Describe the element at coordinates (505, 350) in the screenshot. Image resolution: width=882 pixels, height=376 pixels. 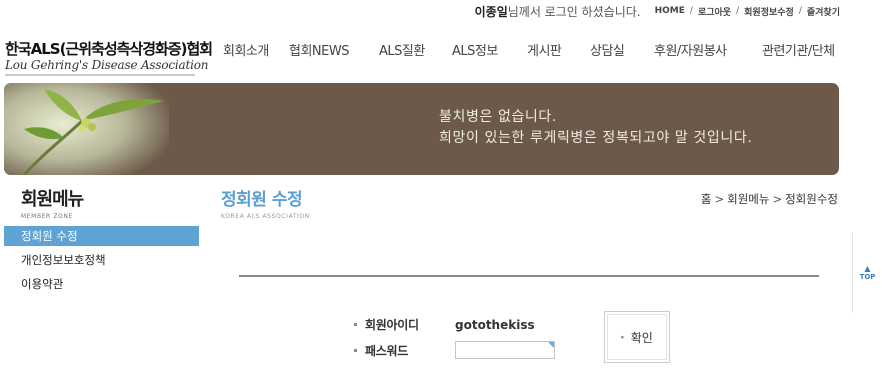
I see `password-input` at that location.